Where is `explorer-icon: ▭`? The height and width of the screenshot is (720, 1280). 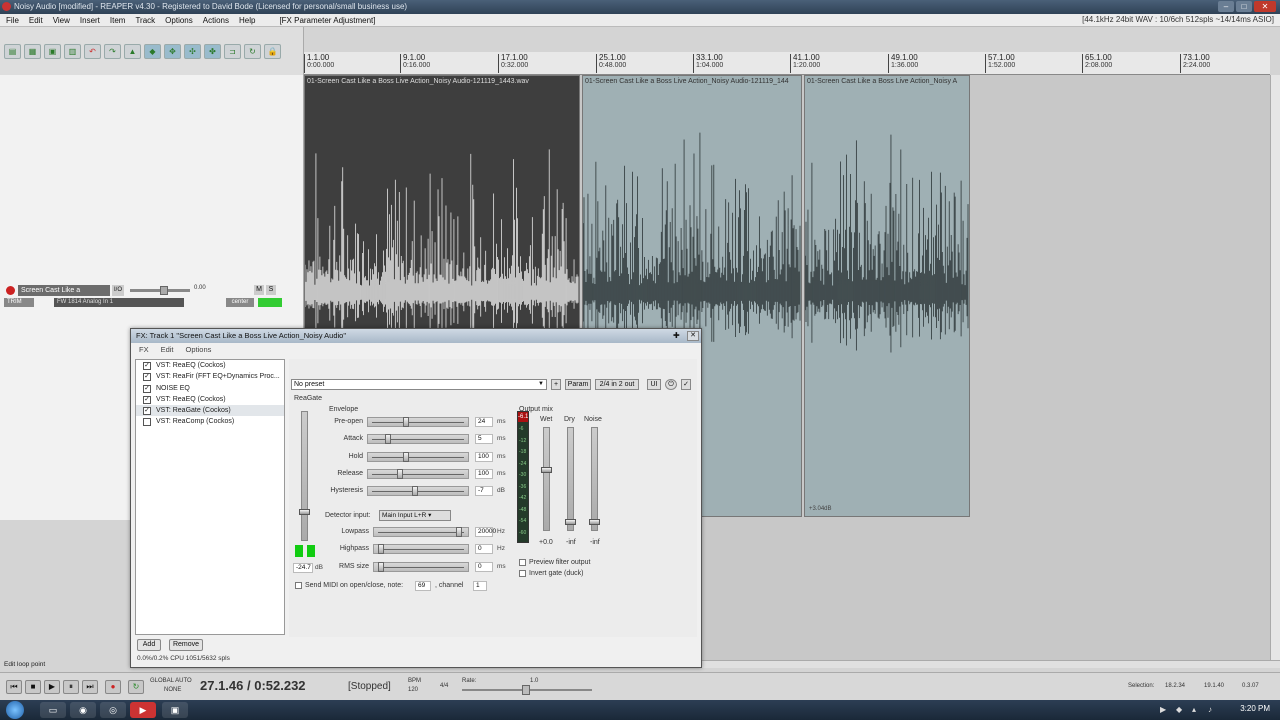 explorer-icon: ▭ is located at coordinates (53, 710).